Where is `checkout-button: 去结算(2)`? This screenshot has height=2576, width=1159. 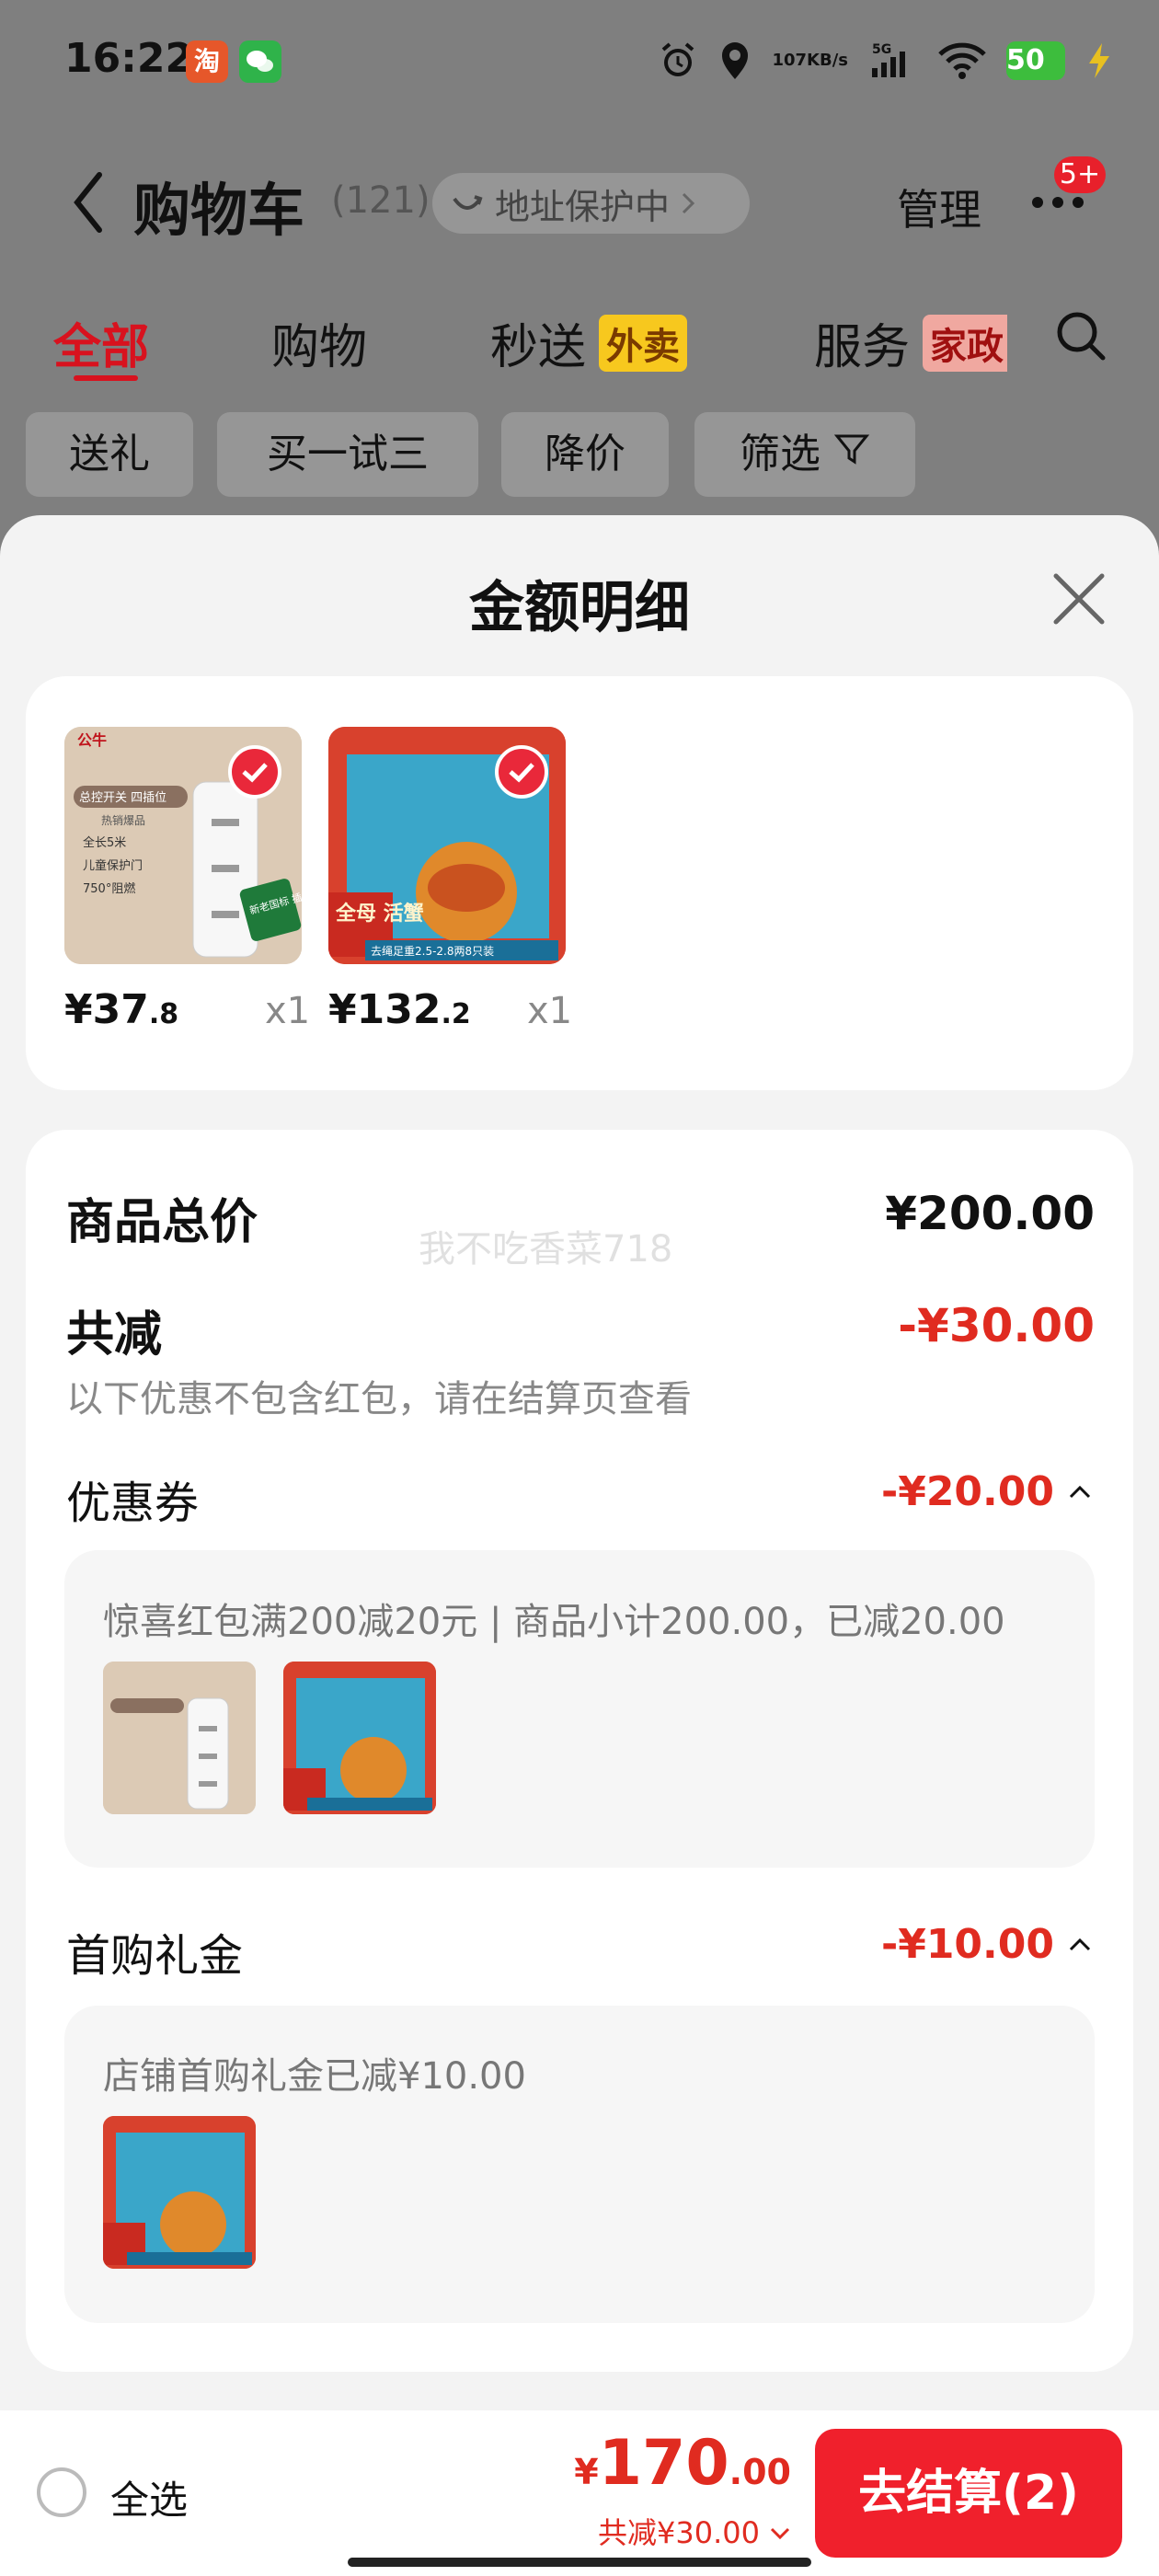
checkout-button: 去结算(2) is located at coordinates (968, 2493).